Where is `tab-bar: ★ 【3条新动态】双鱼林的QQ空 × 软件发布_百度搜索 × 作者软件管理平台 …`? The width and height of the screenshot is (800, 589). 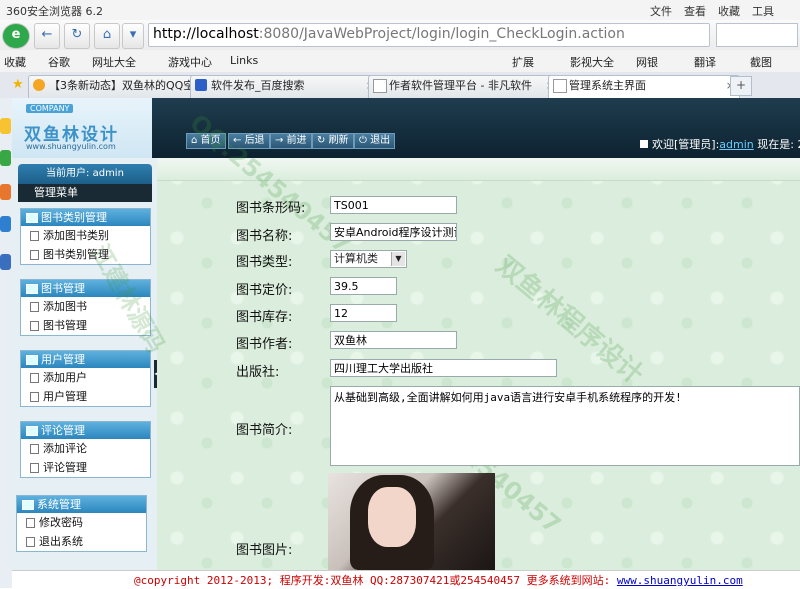
tab-bar: ★ 【3条新动态】双鱼林的QQ空 × 软件发布_百度搜索 × 作者软件管理平台 … is located at coordinates (400, 85).